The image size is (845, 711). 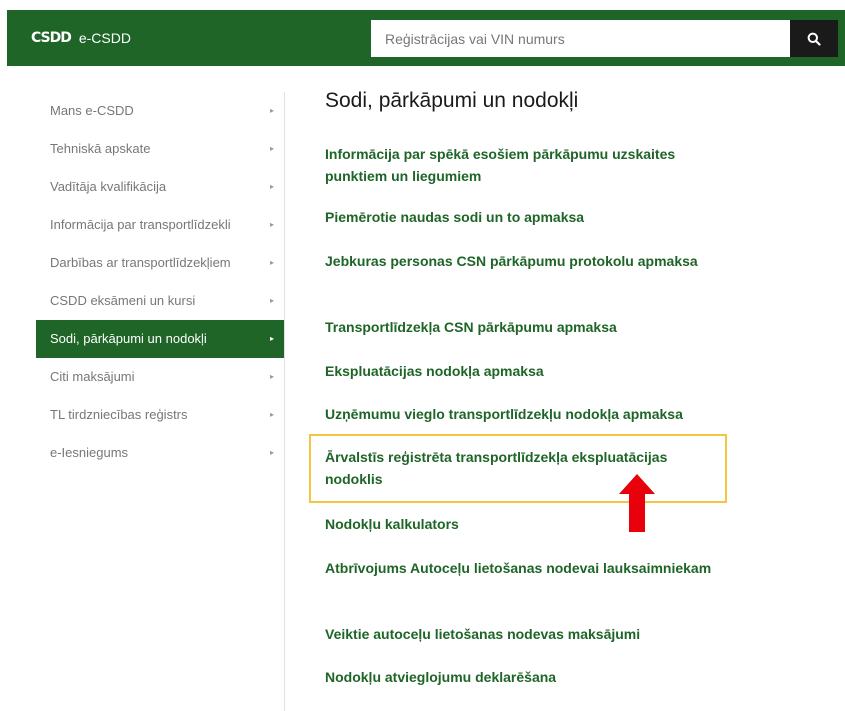 What do you see at coordinates (92, 376) in the screenshot?
I see `sidebar-item-label: Citi maksājumi` at bounding box center [92, 376].